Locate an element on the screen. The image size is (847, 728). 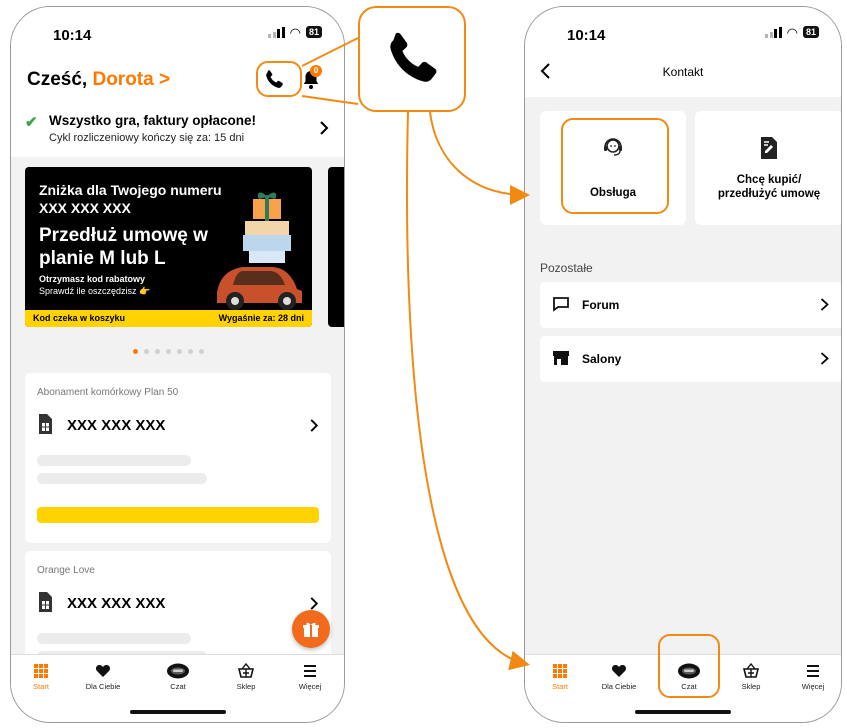
czat-tab-highlight is located at coordinates (689, 666).